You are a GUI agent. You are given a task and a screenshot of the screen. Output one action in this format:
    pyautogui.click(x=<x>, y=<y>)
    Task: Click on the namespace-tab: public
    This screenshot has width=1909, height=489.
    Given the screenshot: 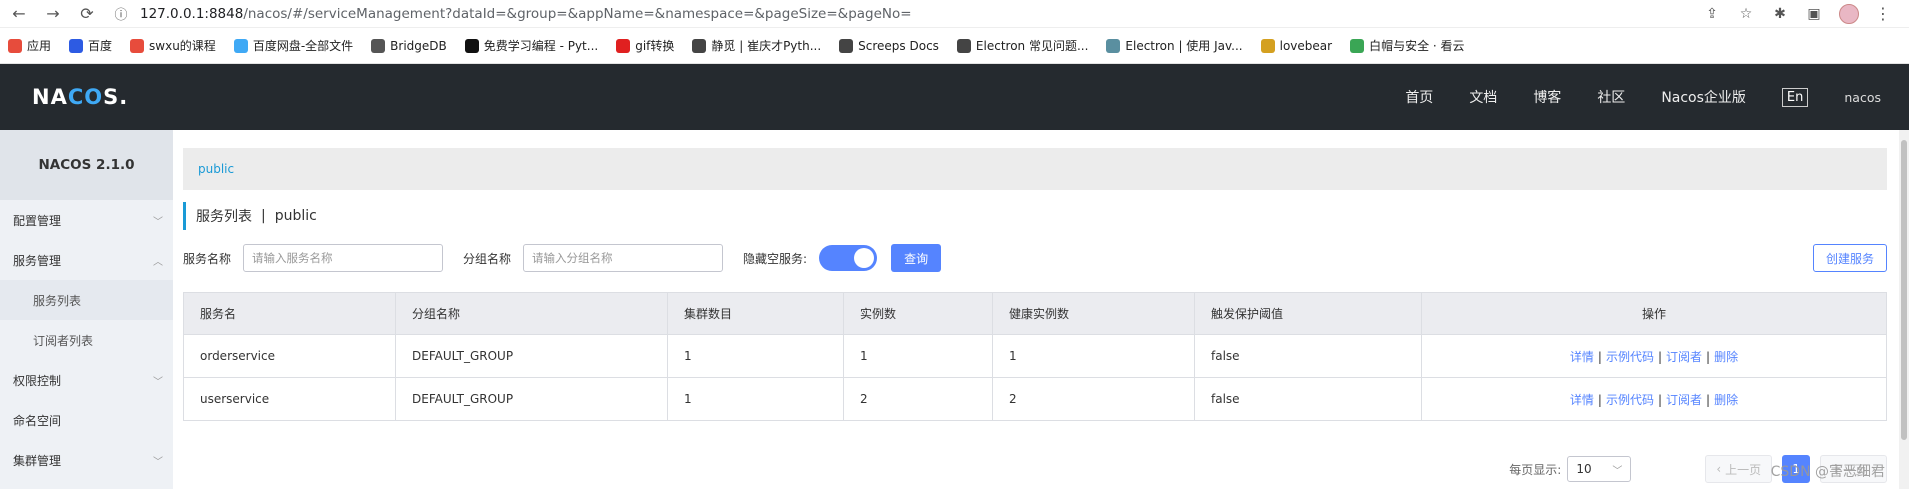 What is the action you would take?
    pyautogui.click(x=216, y=169)
    